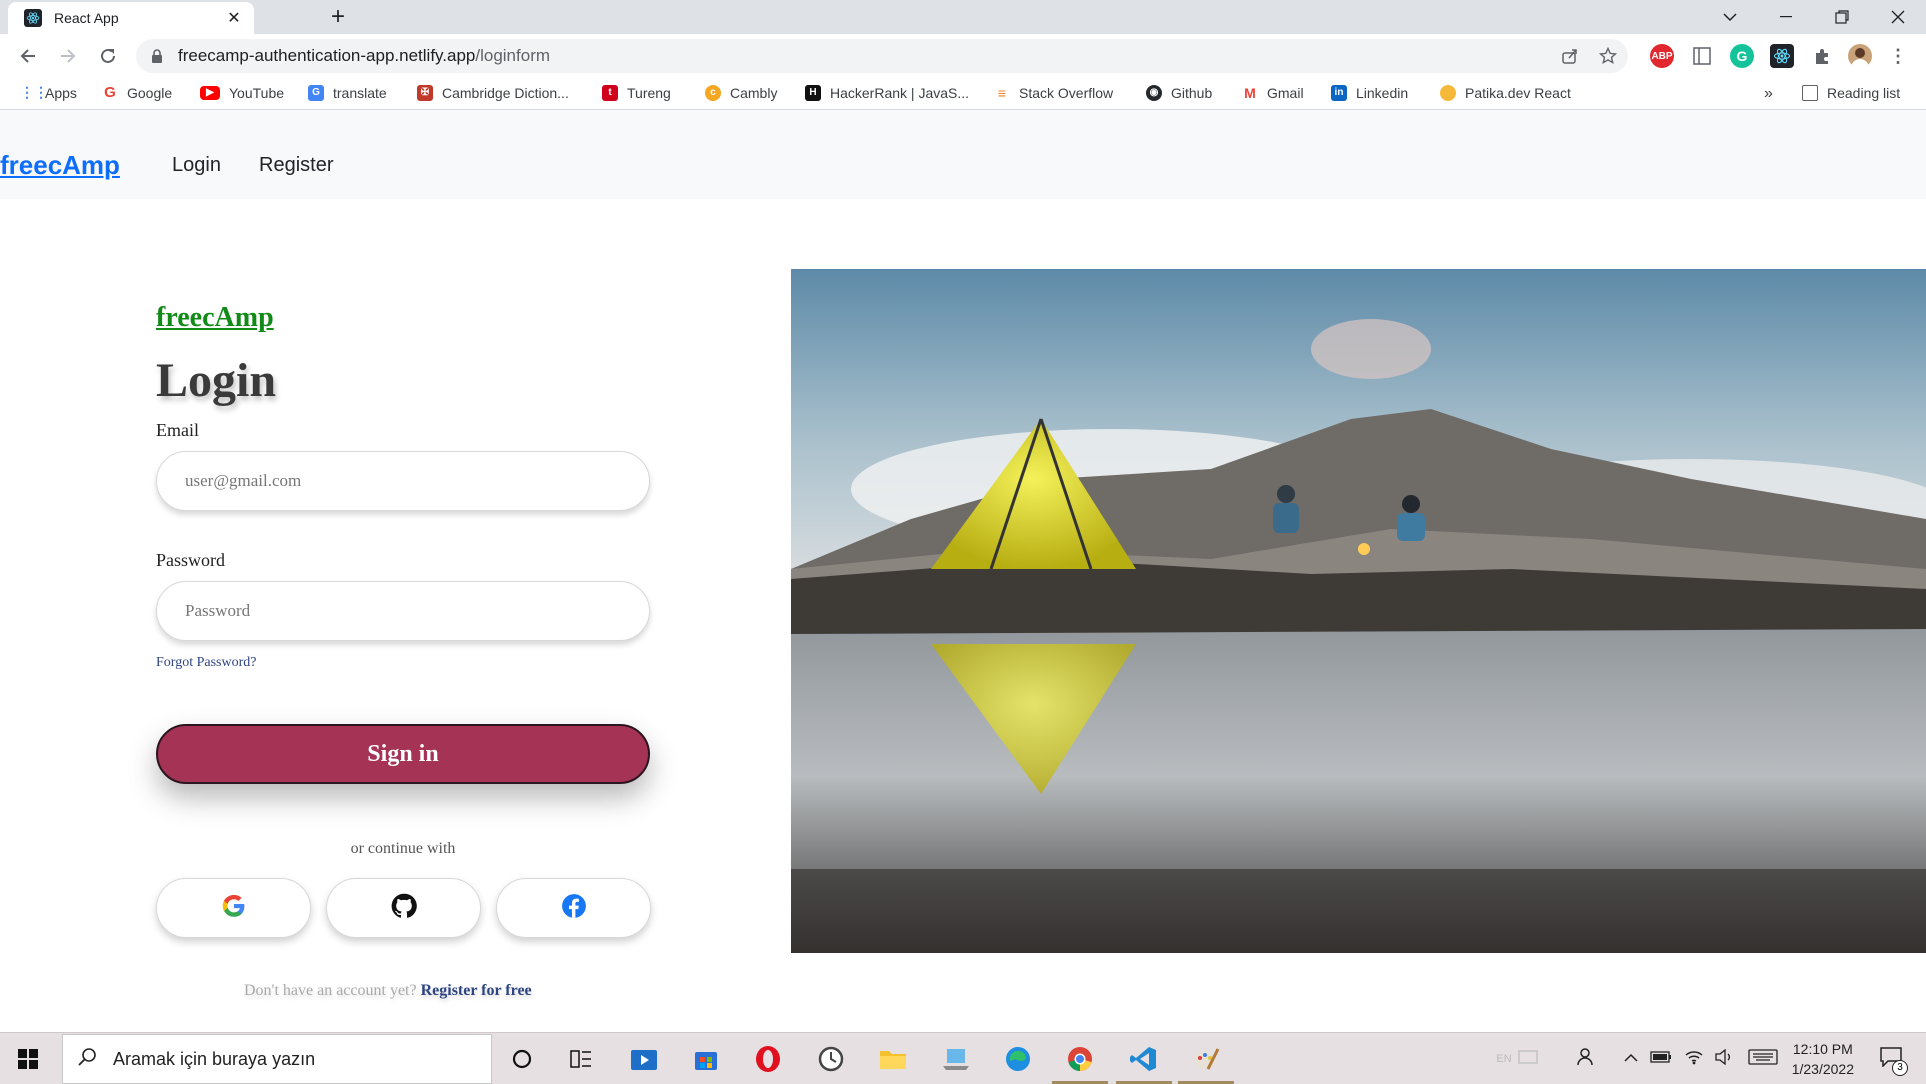  Describe the element at coordinates (86, 18) in the screenshot. I see `tab-title: React App` at that location.